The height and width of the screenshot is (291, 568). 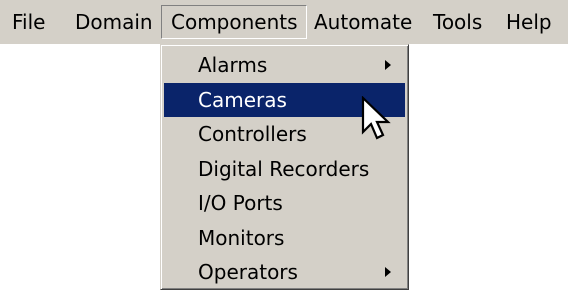 I want to click on menu-item-alarms: Alarms, so click(x=284, y=65).